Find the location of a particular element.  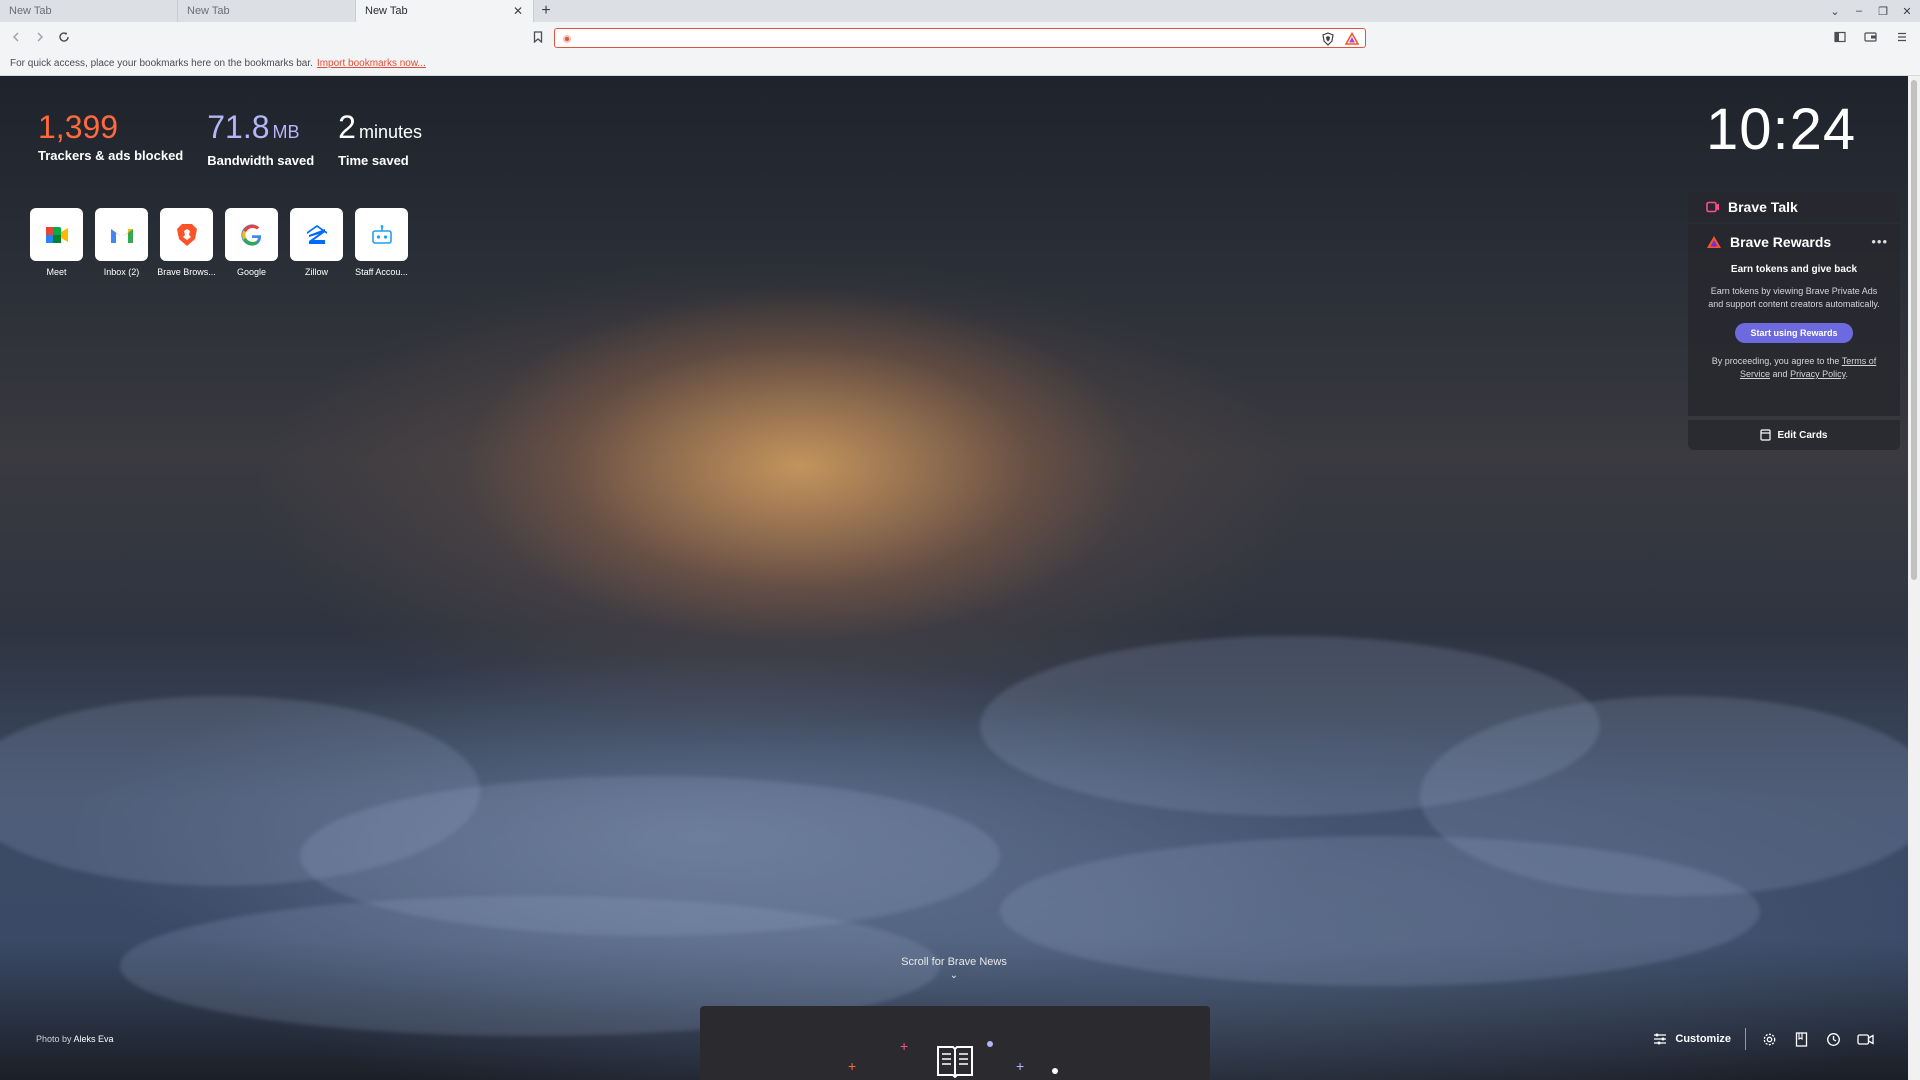

tab-3-active: New Tab ✕ is located at coordinates (445, 11).